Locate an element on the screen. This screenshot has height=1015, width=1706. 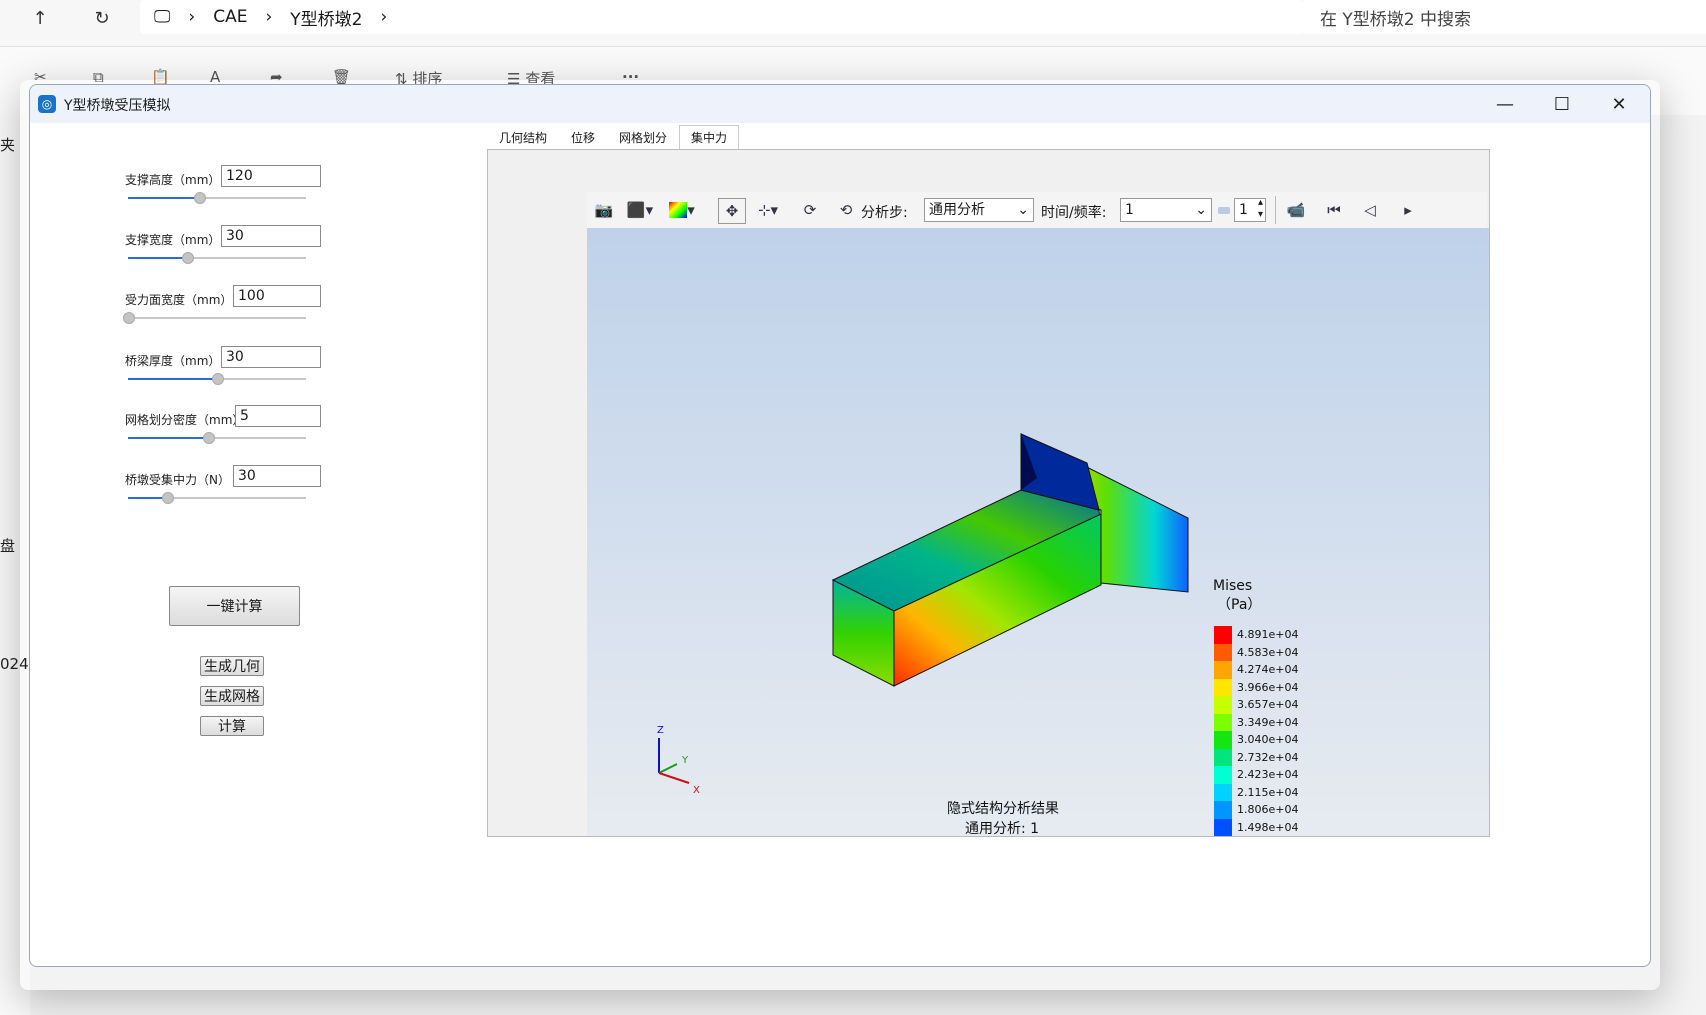
legend-value: 4.274e+04 is located at coordinates (1268, 669).